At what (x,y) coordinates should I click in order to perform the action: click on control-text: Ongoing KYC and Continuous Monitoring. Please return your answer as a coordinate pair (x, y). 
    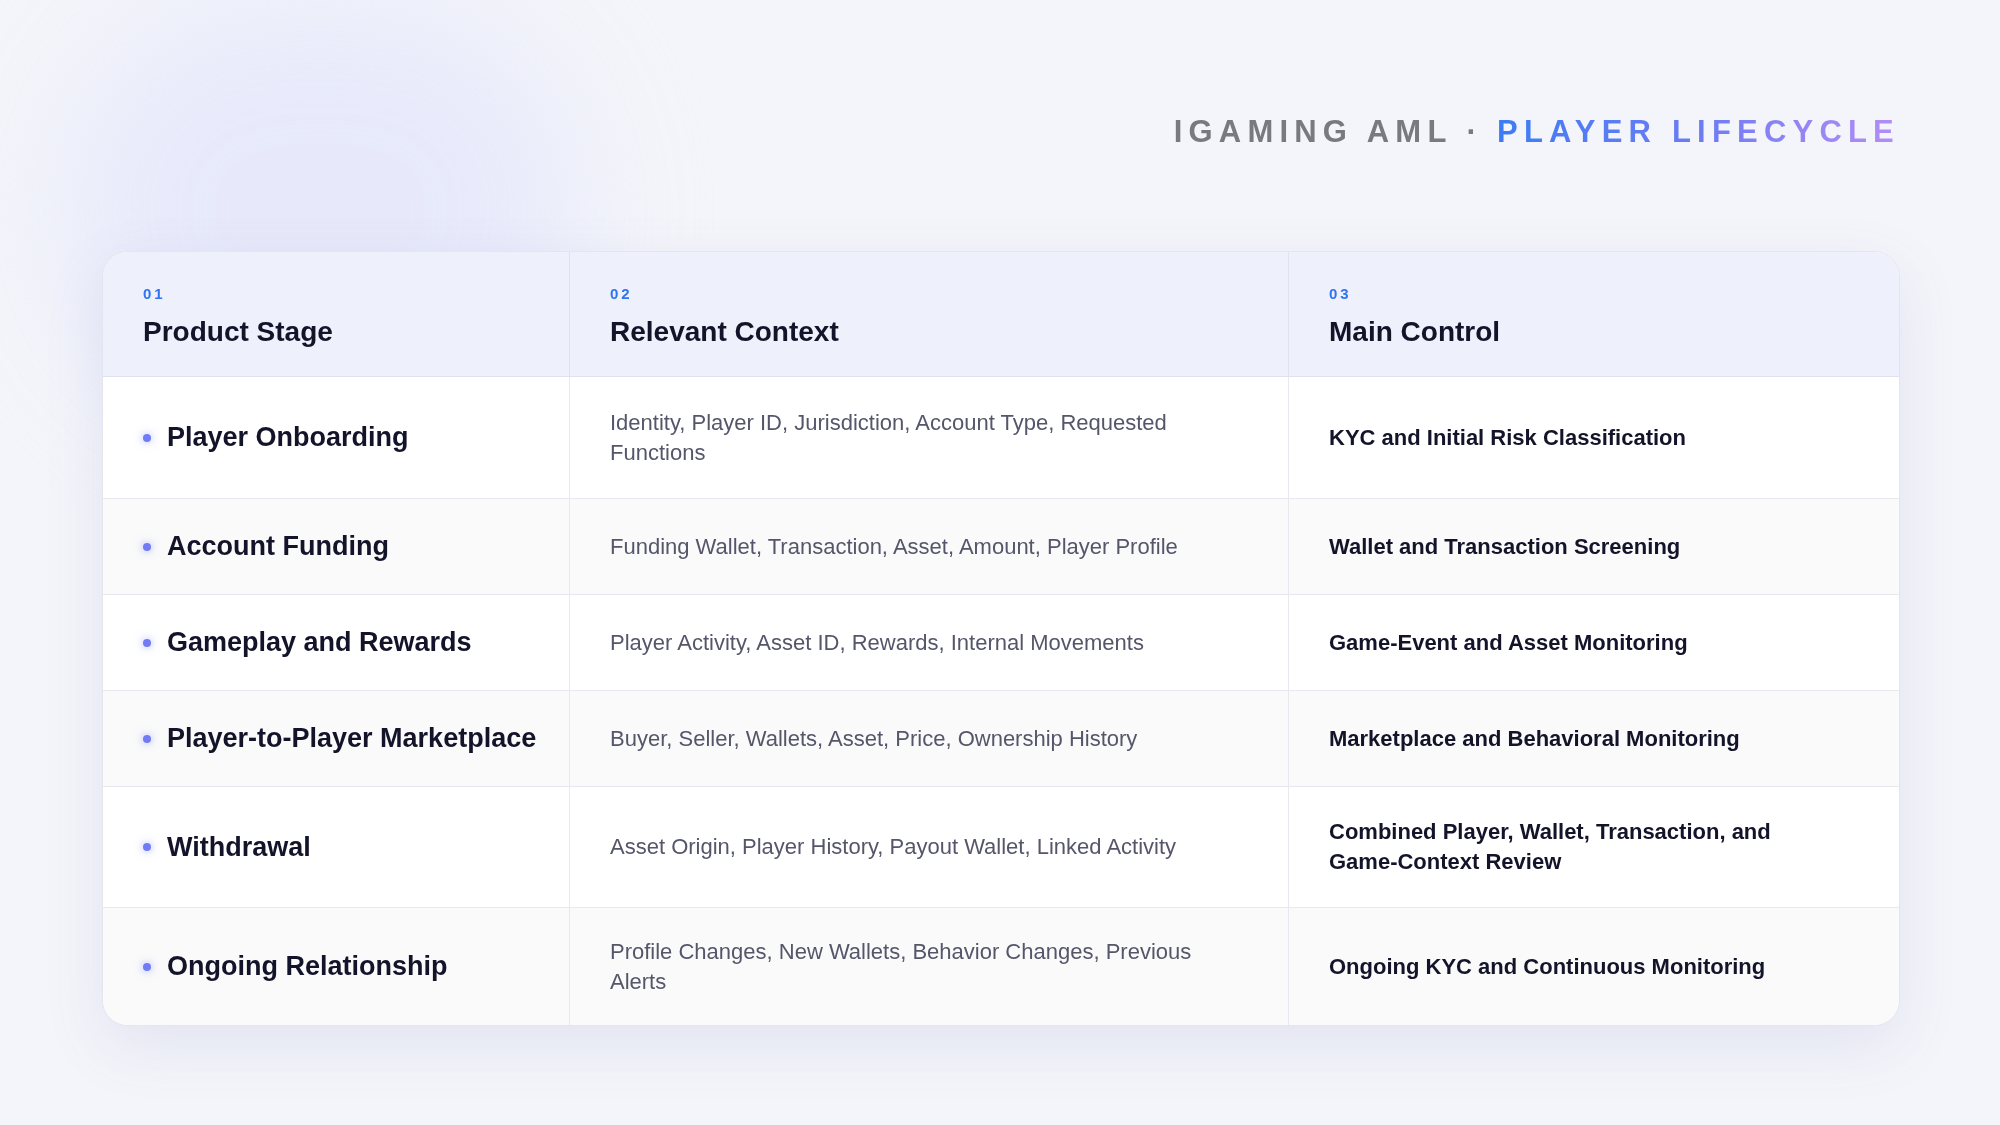
    Looking at the image, I should click on (1547, 966).